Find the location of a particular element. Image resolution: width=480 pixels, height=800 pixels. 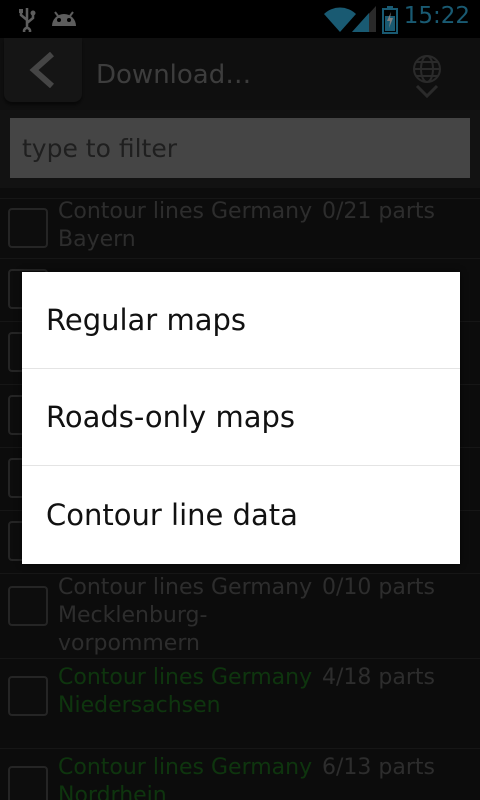

regular-maps-option: Regular maps is located at coordinates (241, 320).